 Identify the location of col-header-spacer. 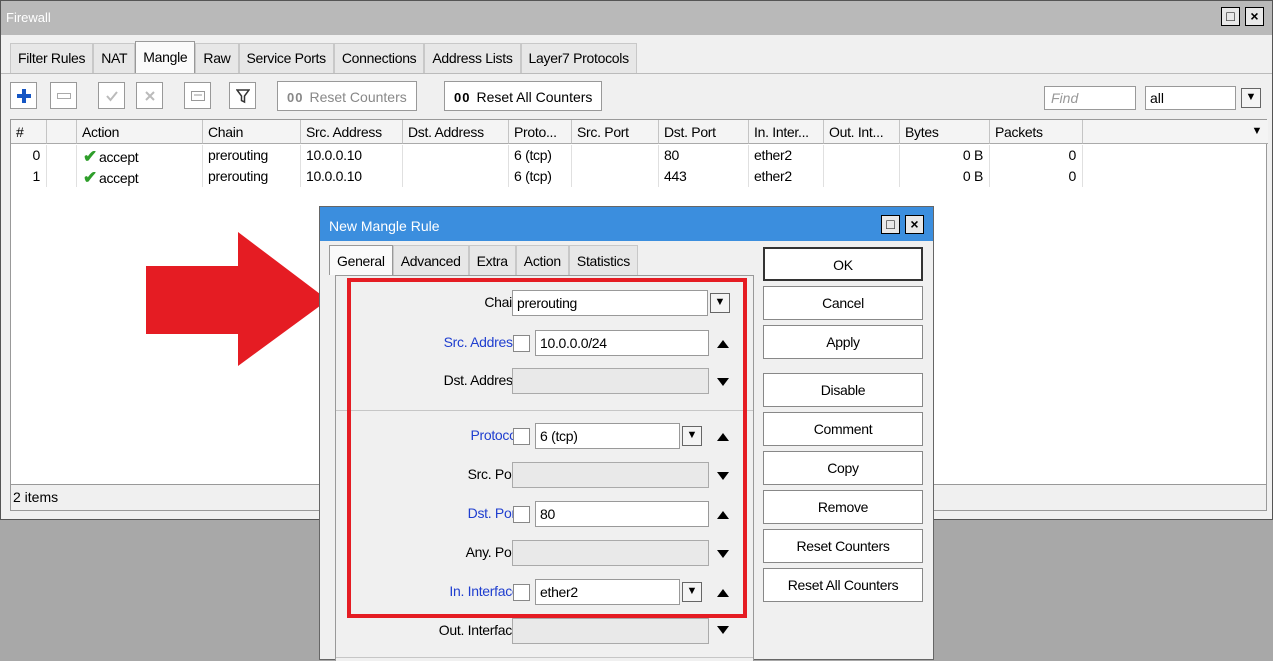
(1175, 132).